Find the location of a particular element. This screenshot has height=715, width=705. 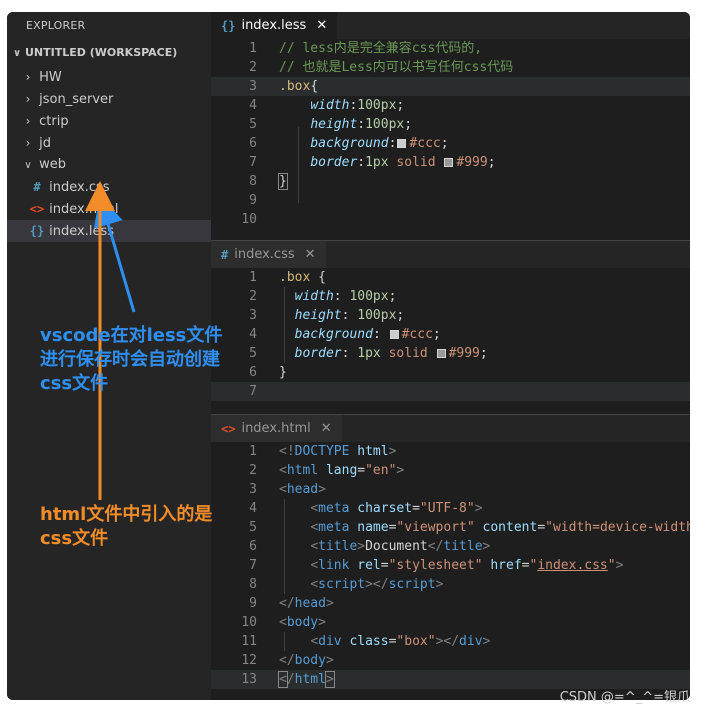

tree-item-label: web is located at coordinates (53, 164).